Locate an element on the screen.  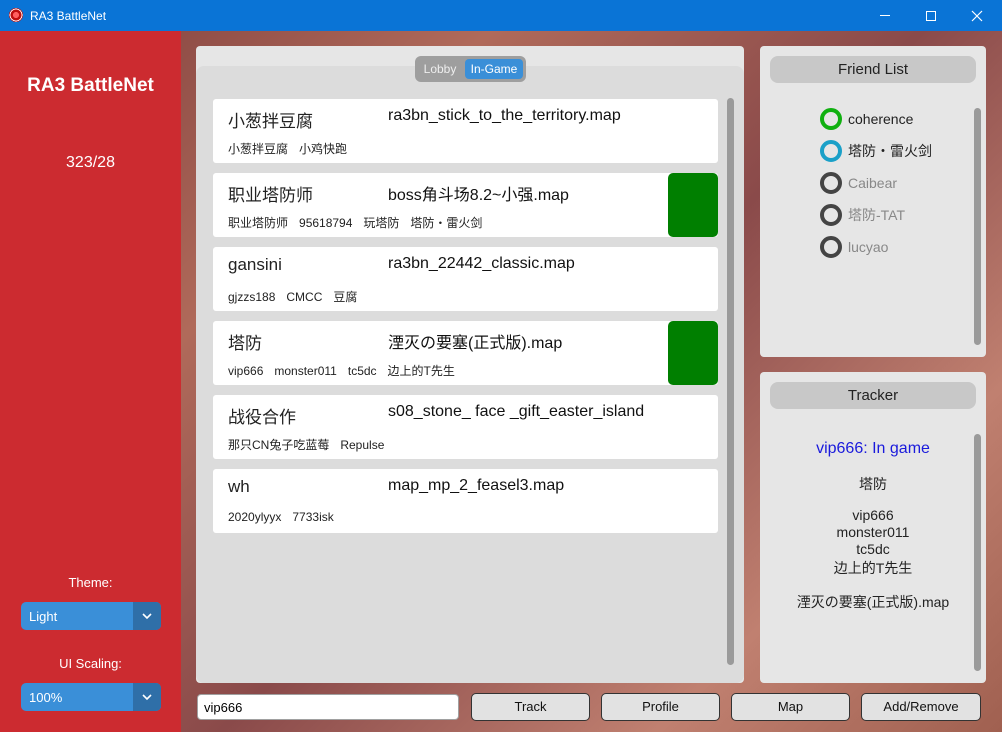
game-players: gjzzs188 CMCC 豆腐 is located at coordinates (298, 296).